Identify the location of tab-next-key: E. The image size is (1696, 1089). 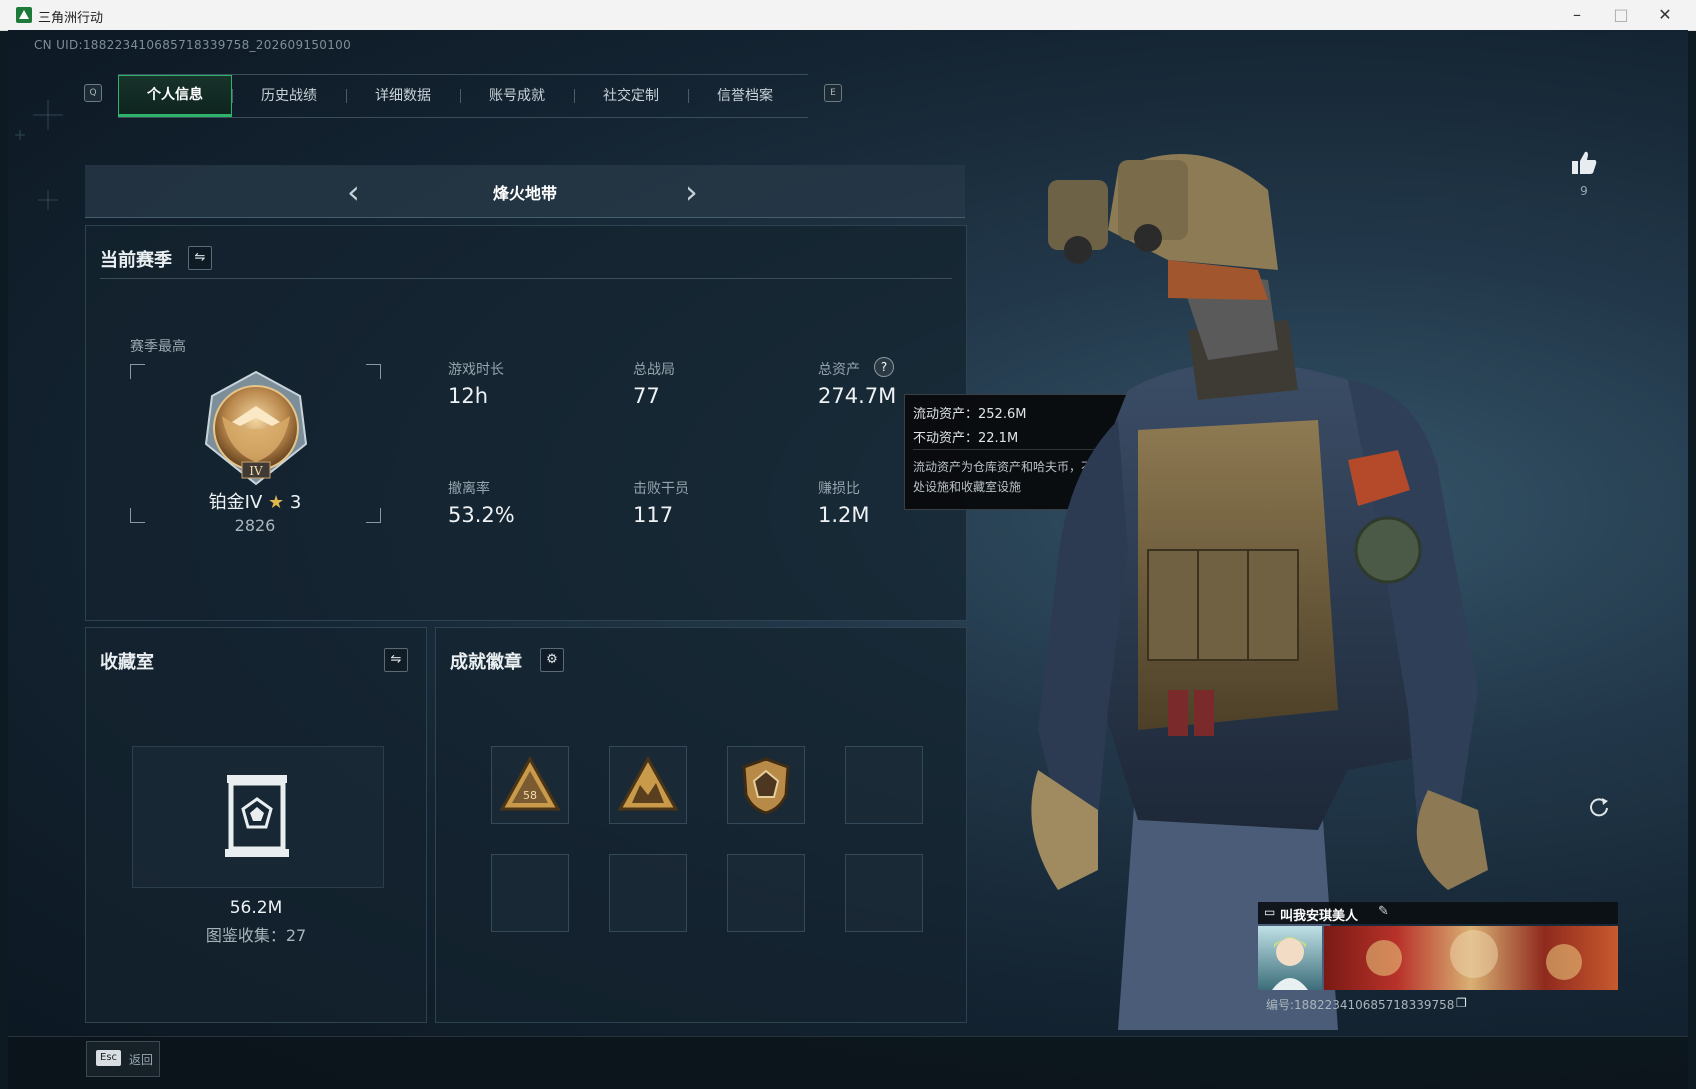
(833, 93).